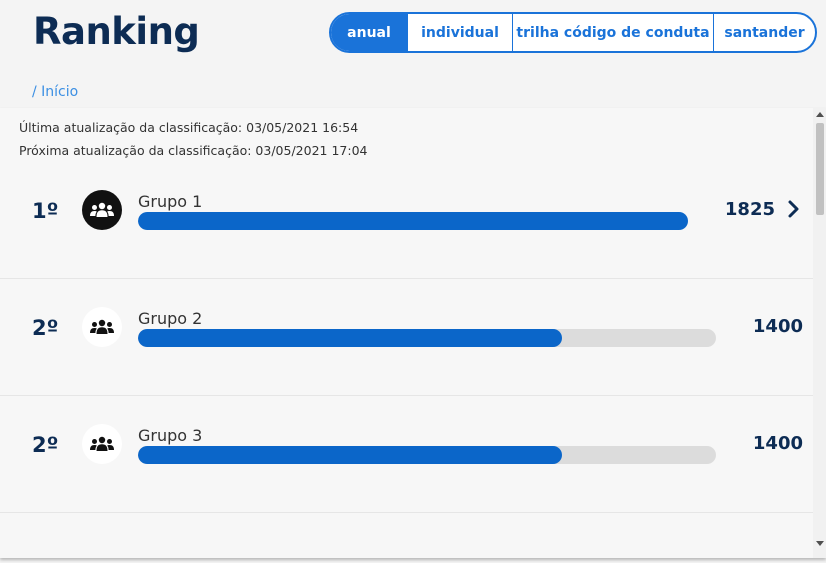 The image size is (826, 563). What do you see at coordinates (820, 114) in the screenshot?
I see `scroll-up-arrow-icon` at bounding box center [820, 114].